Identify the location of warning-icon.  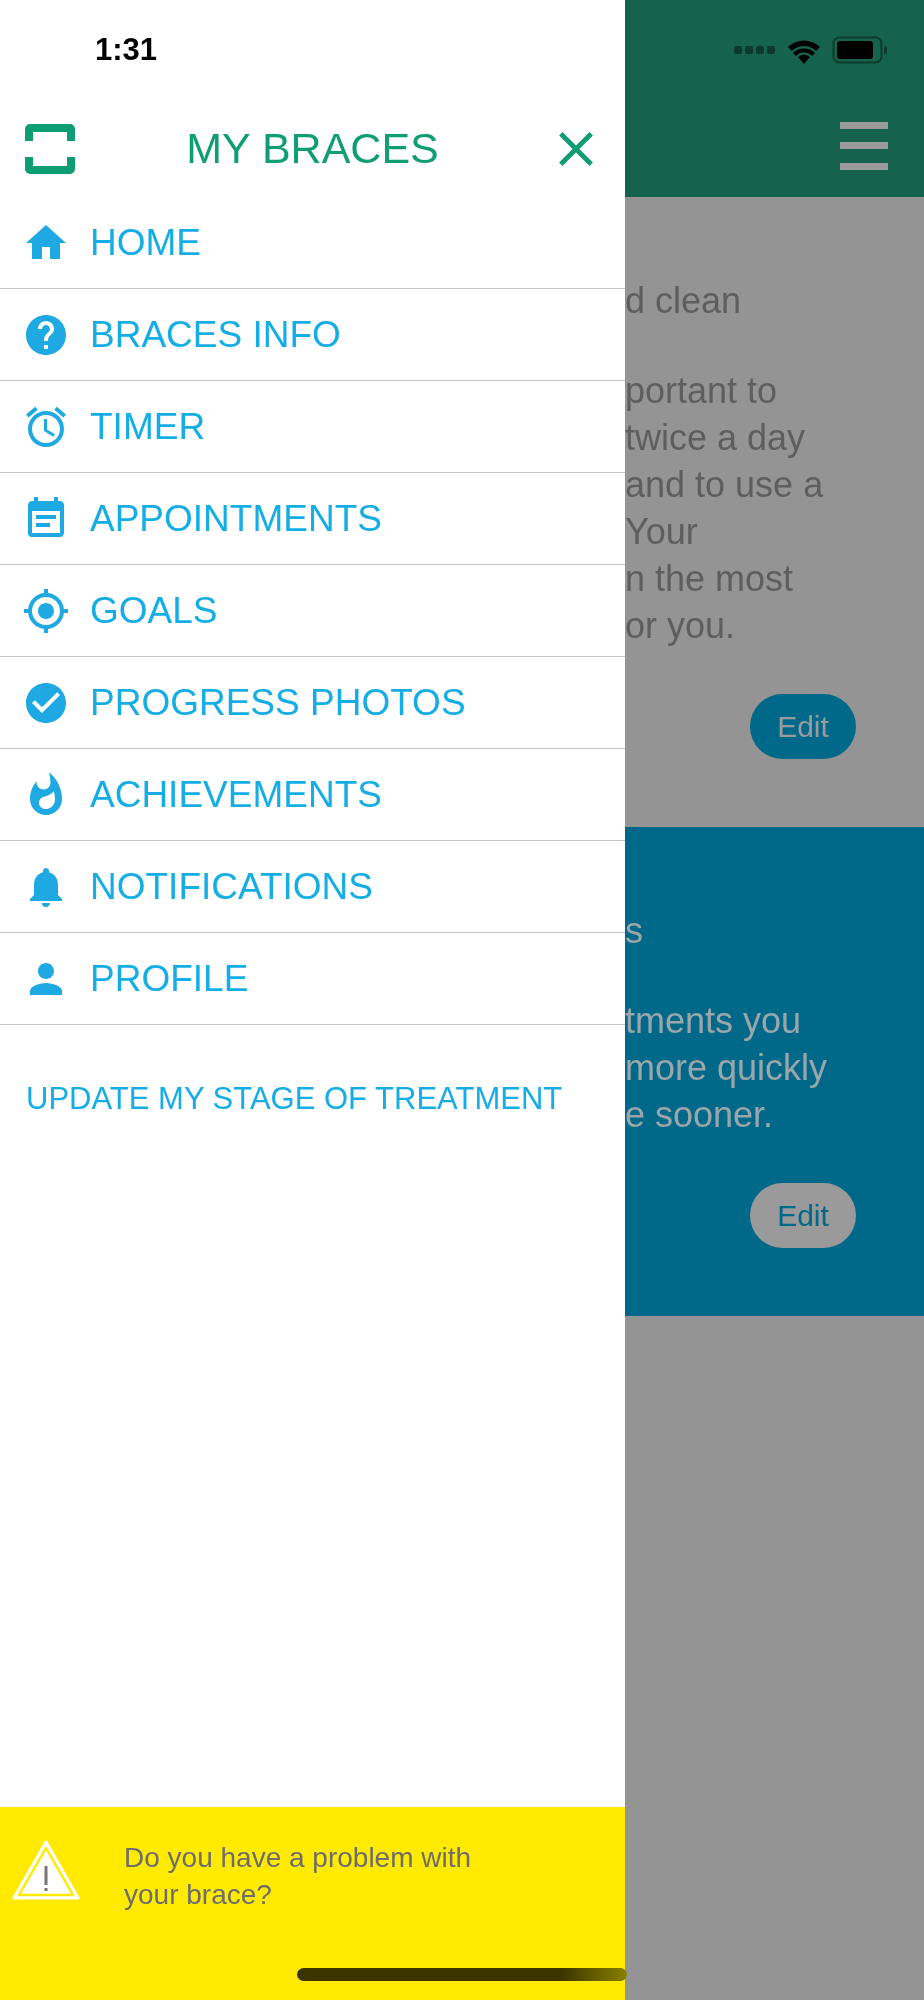
(46, 1870).